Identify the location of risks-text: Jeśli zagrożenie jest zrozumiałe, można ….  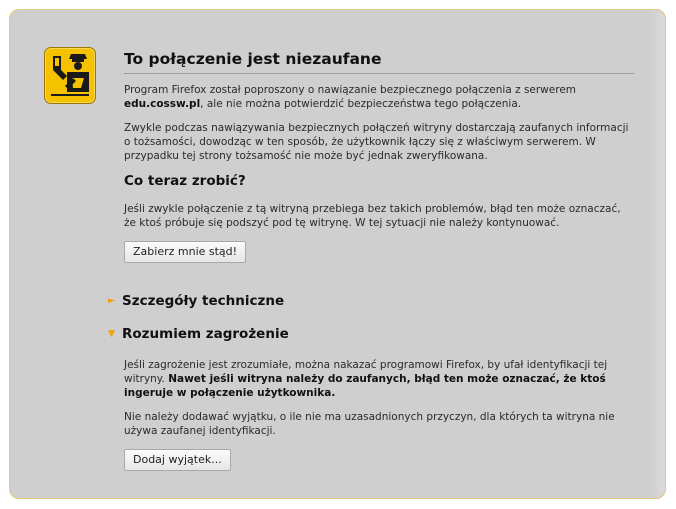
(379, 379).